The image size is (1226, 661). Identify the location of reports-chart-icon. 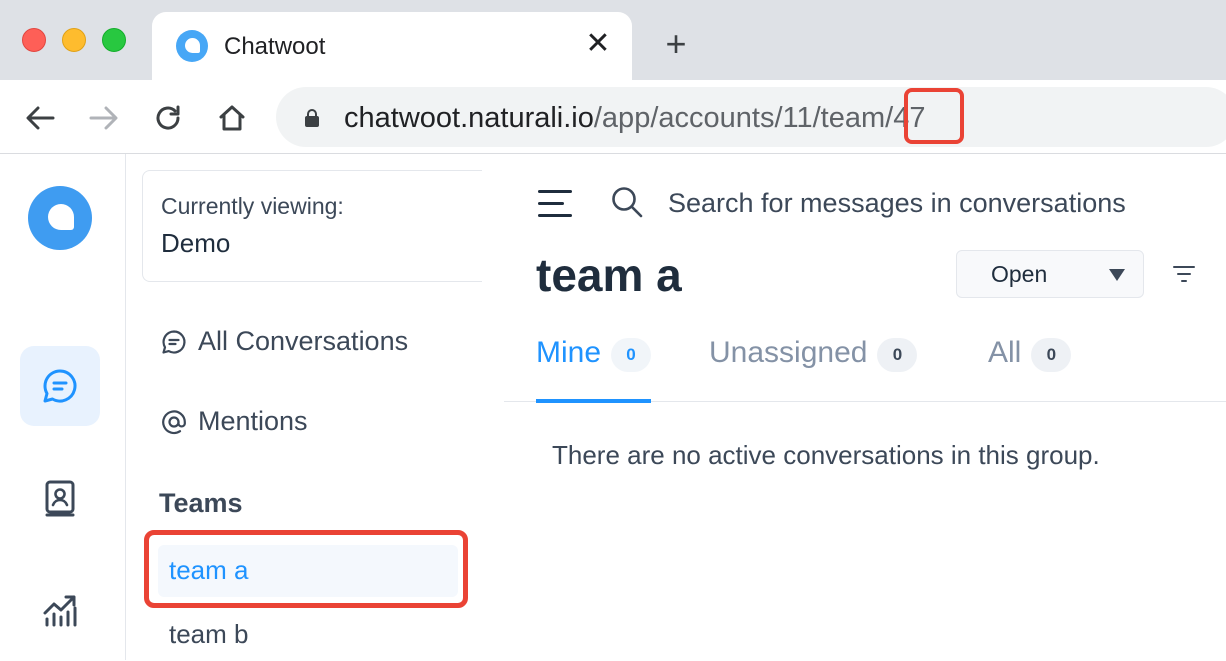
(60, 611).